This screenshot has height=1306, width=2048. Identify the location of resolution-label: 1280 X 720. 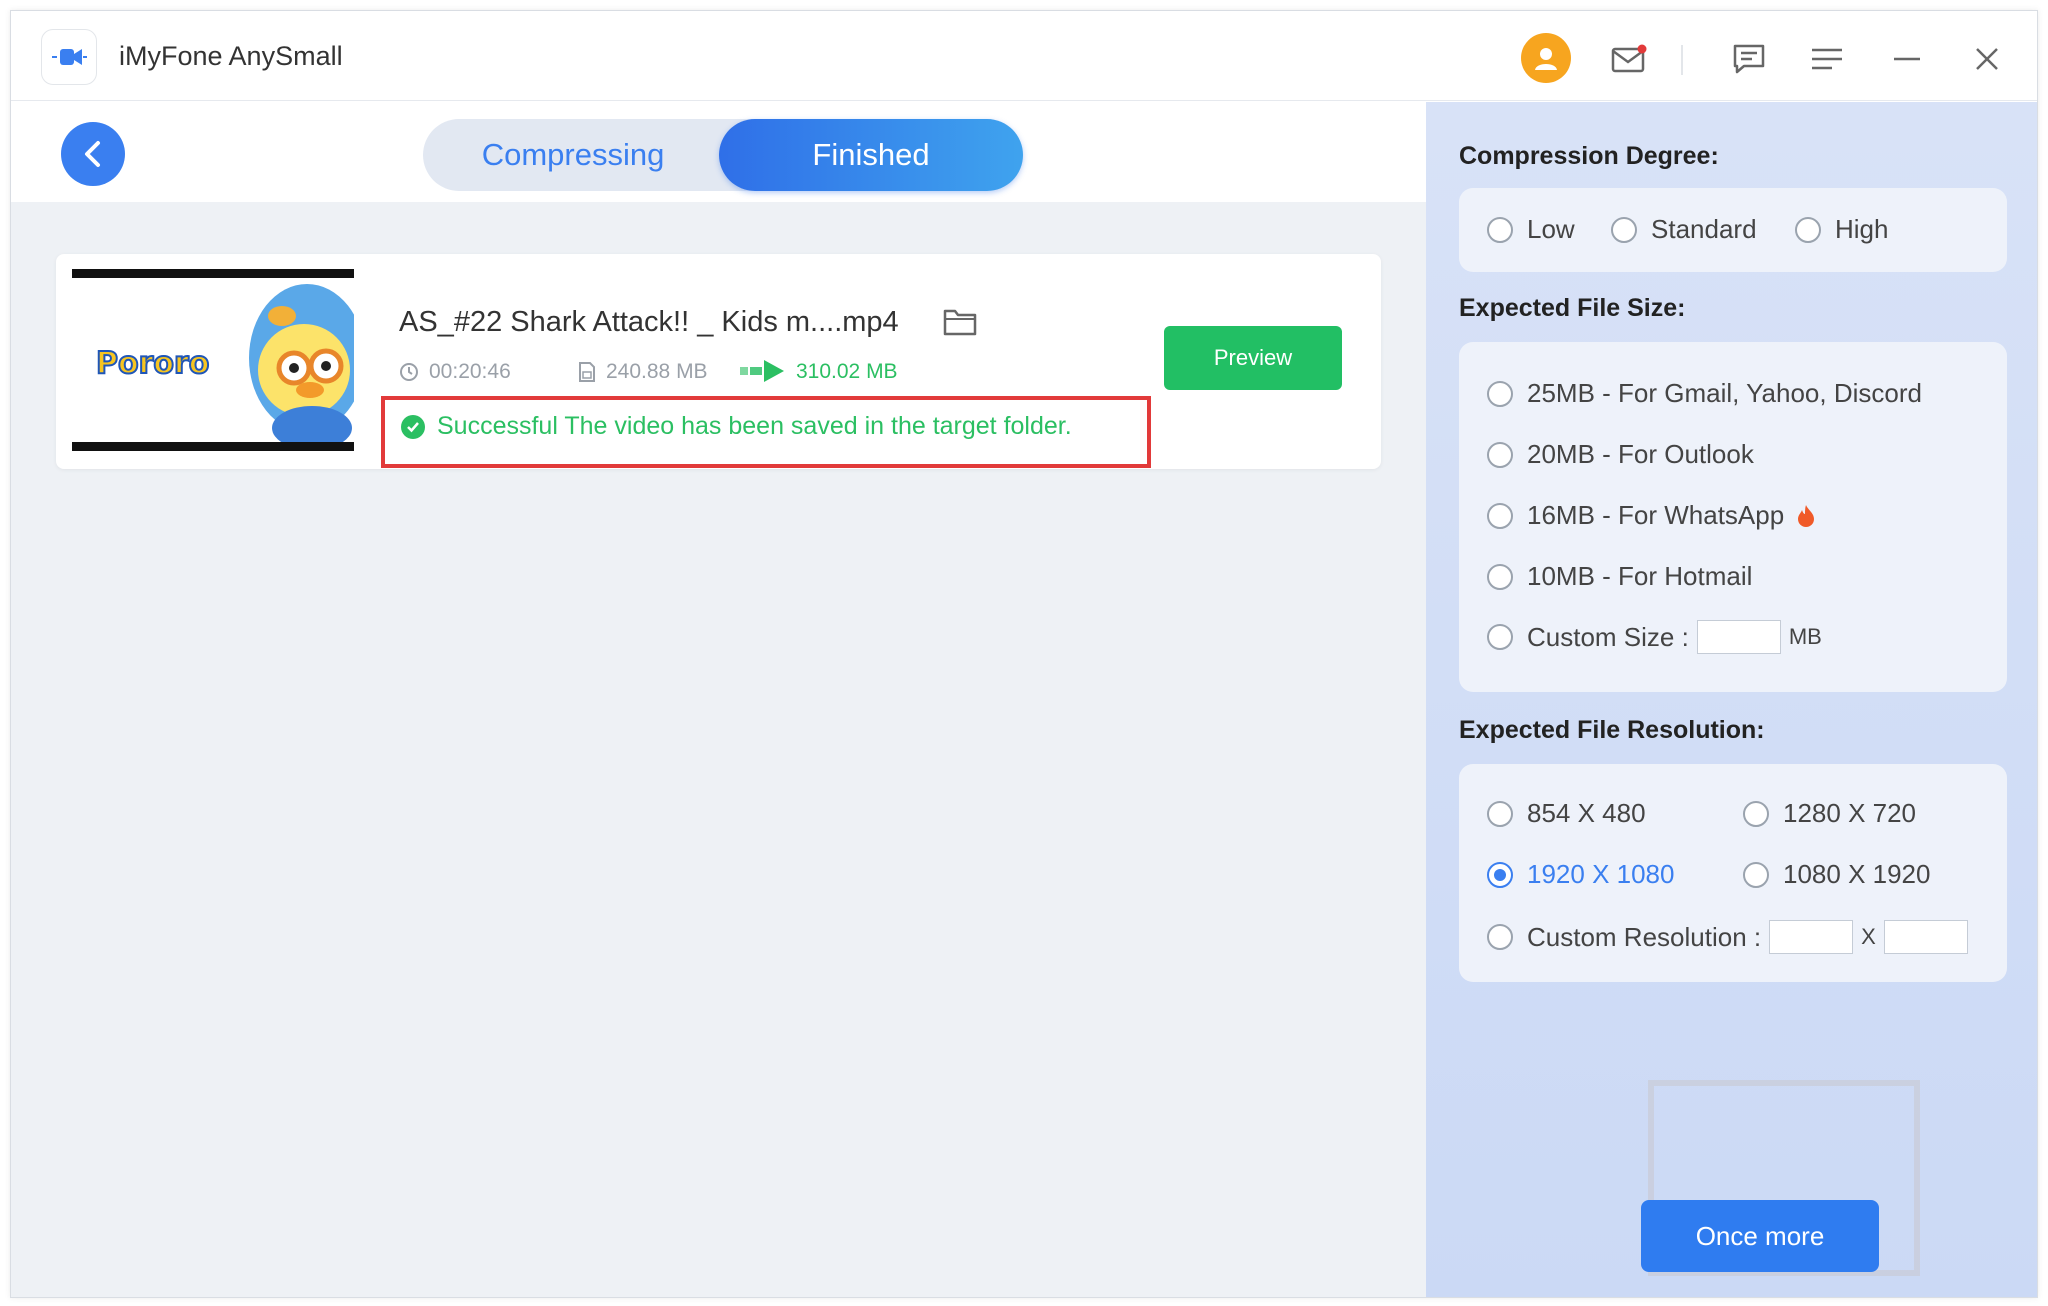
(1850, 813).